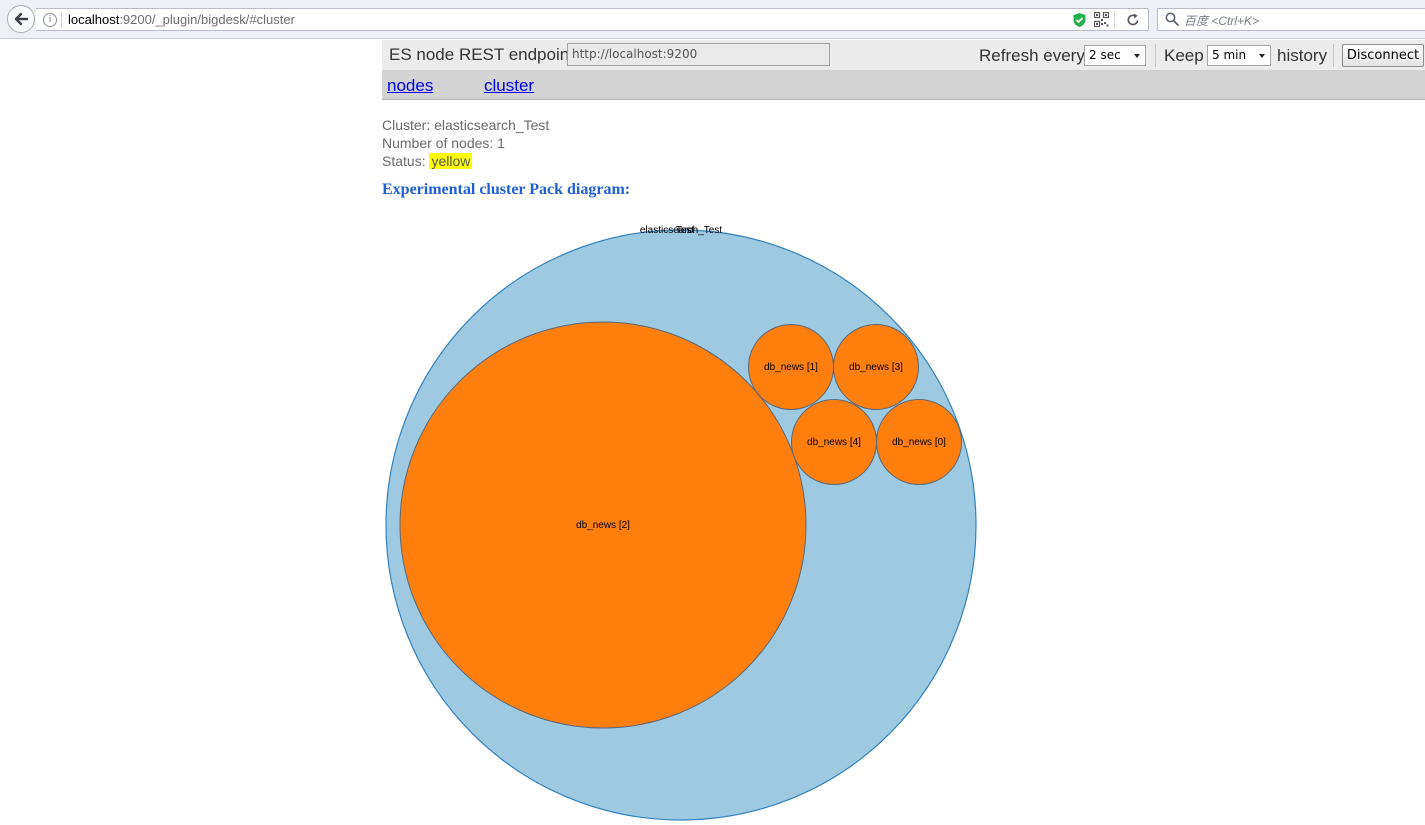  Describe the element at coordinates (466, 125) in the screenshot. I see `cluster-name: Cluster: elasticsearch_Test` at that location.